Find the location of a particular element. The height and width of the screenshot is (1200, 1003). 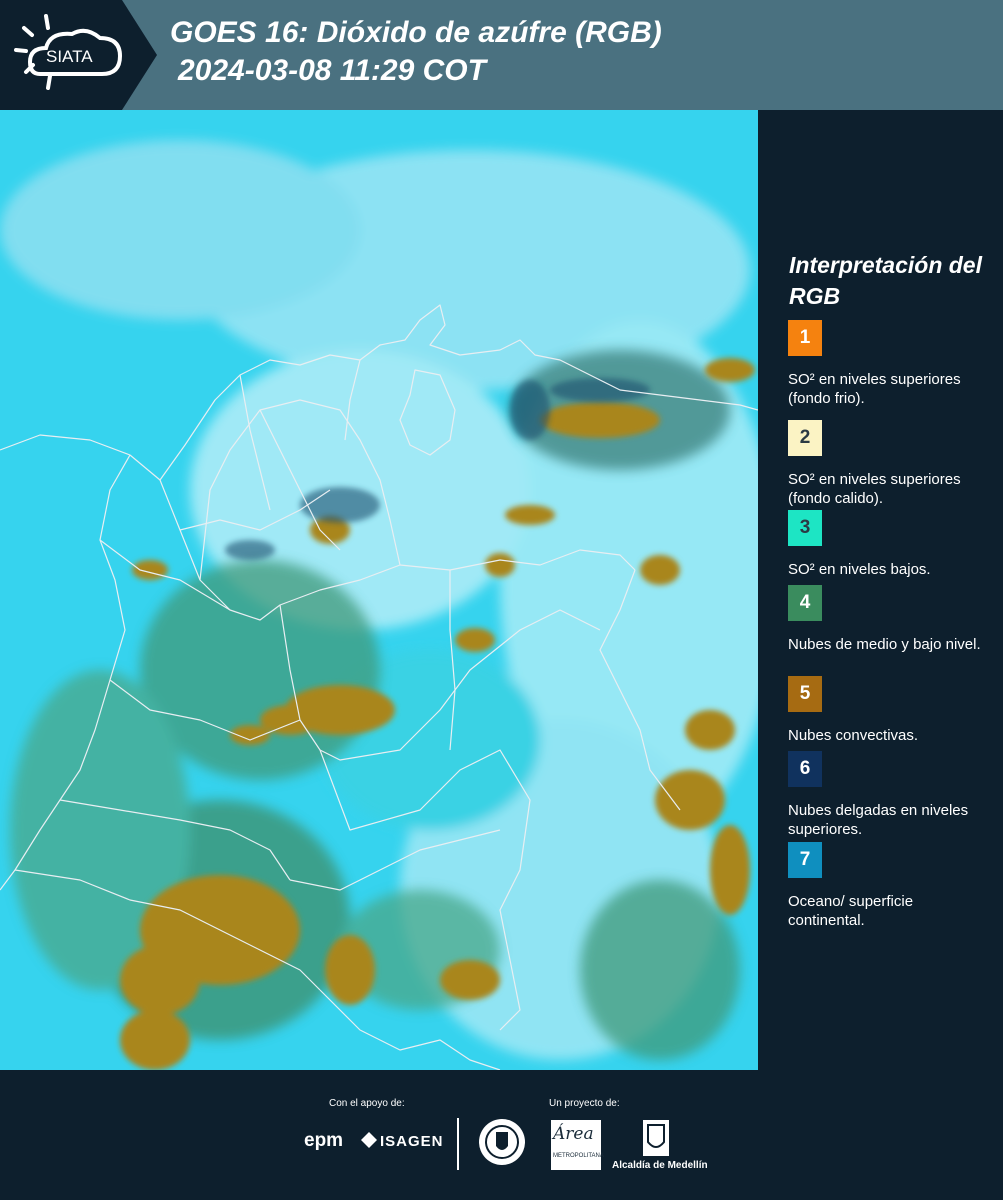

isagen-logo: ISAGEN is located at coordinates (412, 1141).